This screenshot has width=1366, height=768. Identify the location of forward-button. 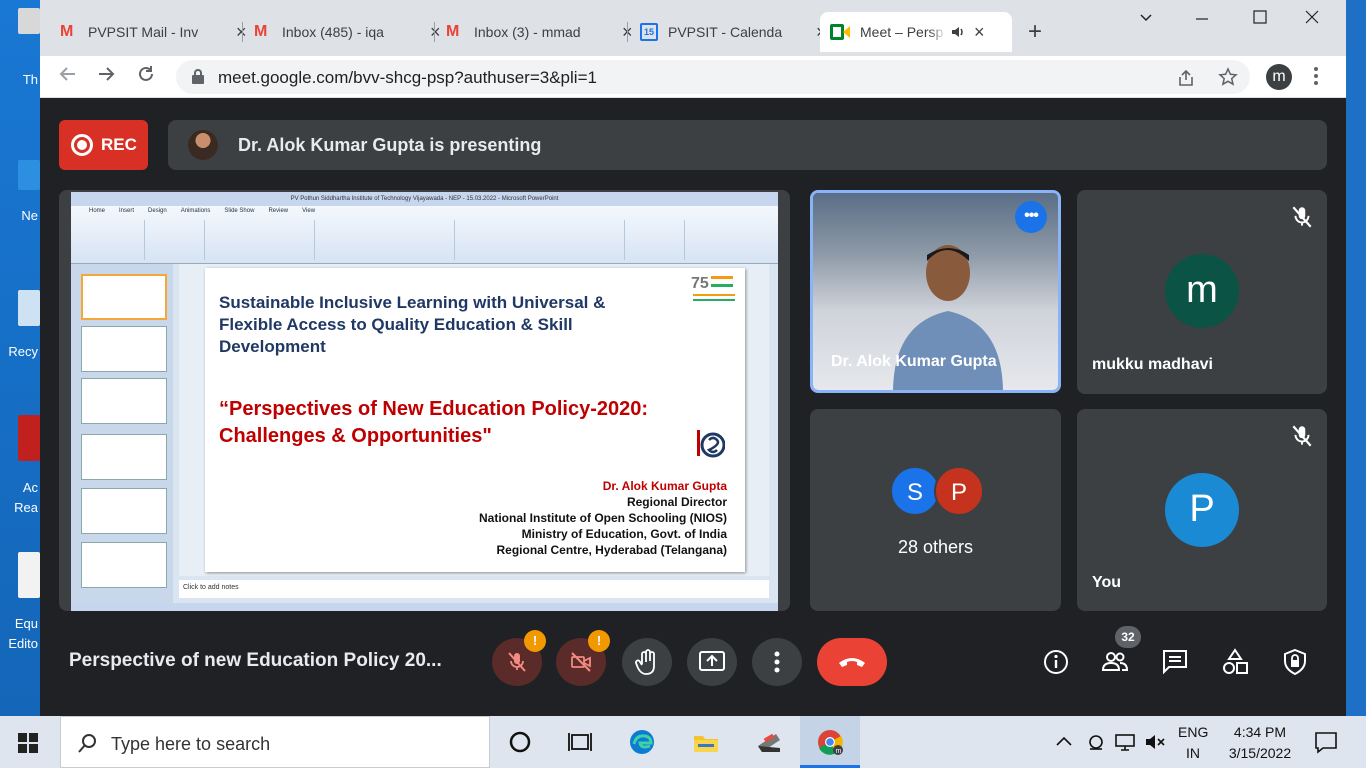
(106, 77).